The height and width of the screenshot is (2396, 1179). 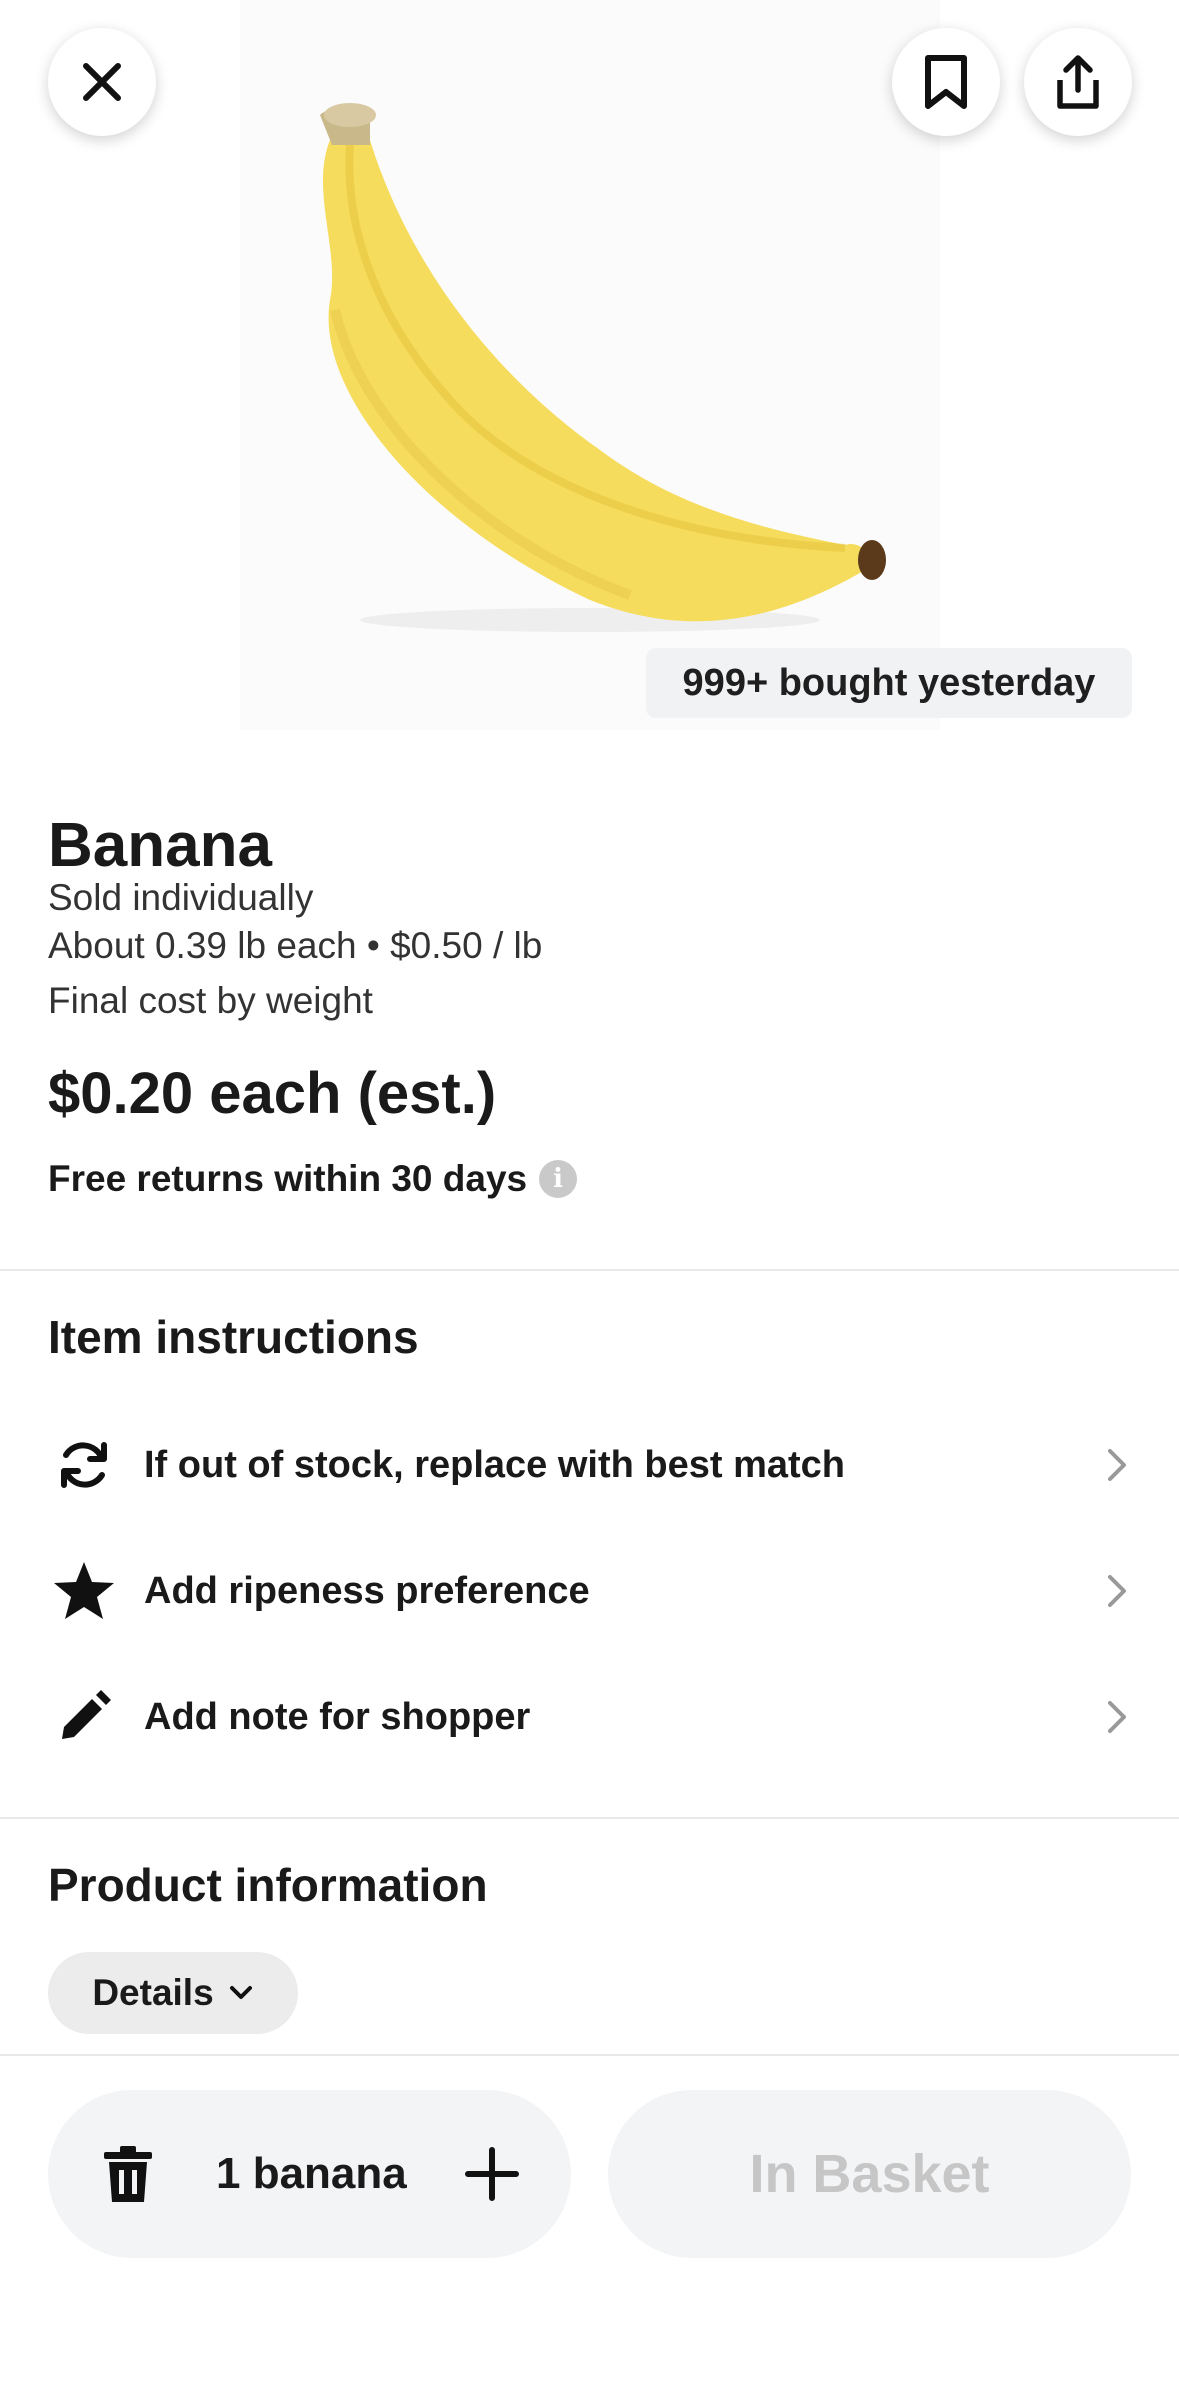 I want to click on info-icon: i, so click(x=558, y=1179).